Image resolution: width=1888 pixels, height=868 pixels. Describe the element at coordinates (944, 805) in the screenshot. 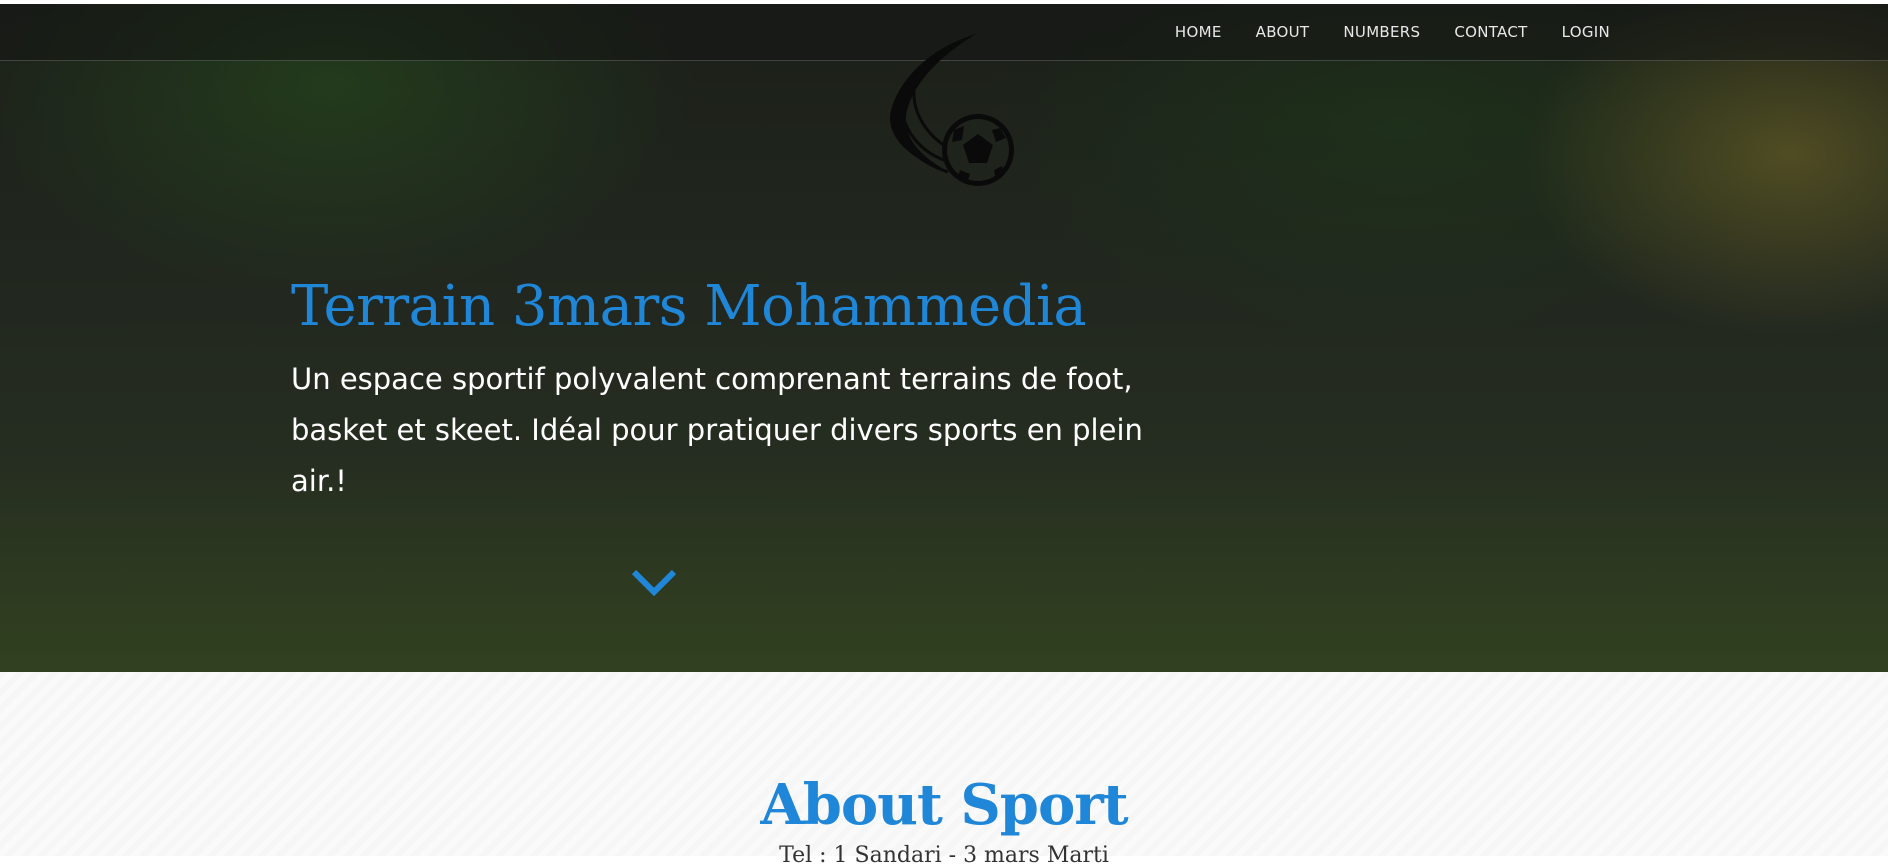

I see `about-title: About Sport` at that location.